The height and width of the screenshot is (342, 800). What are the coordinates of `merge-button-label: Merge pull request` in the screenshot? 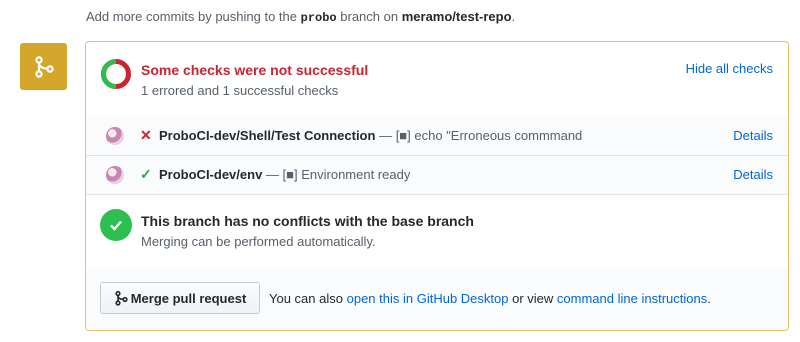 It's located at (188, 298).